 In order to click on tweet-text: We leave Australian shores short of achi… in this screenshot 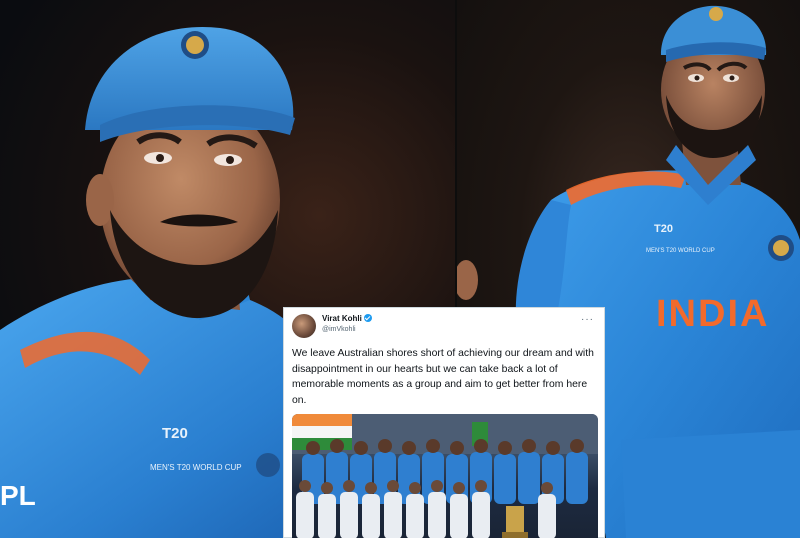, I will do `click(443, 377)`.